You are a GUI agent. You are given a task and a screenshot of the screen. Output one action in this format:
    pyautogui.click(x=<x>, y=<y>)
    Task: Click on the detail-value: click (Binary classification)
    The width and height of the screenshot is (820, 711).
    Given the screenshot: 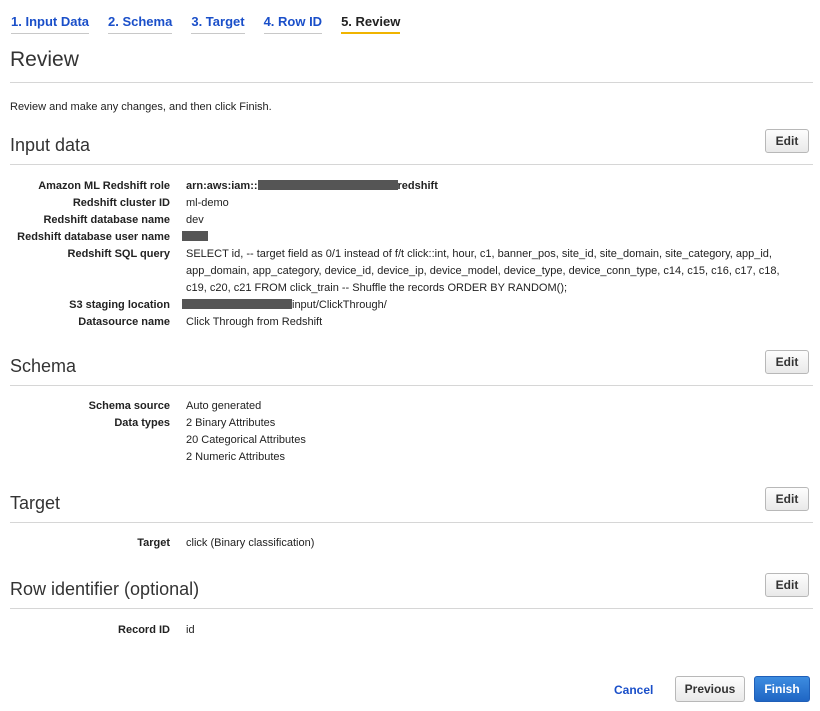 What is the action you would take?
    pyautogui.click(x=250, y=543)
    